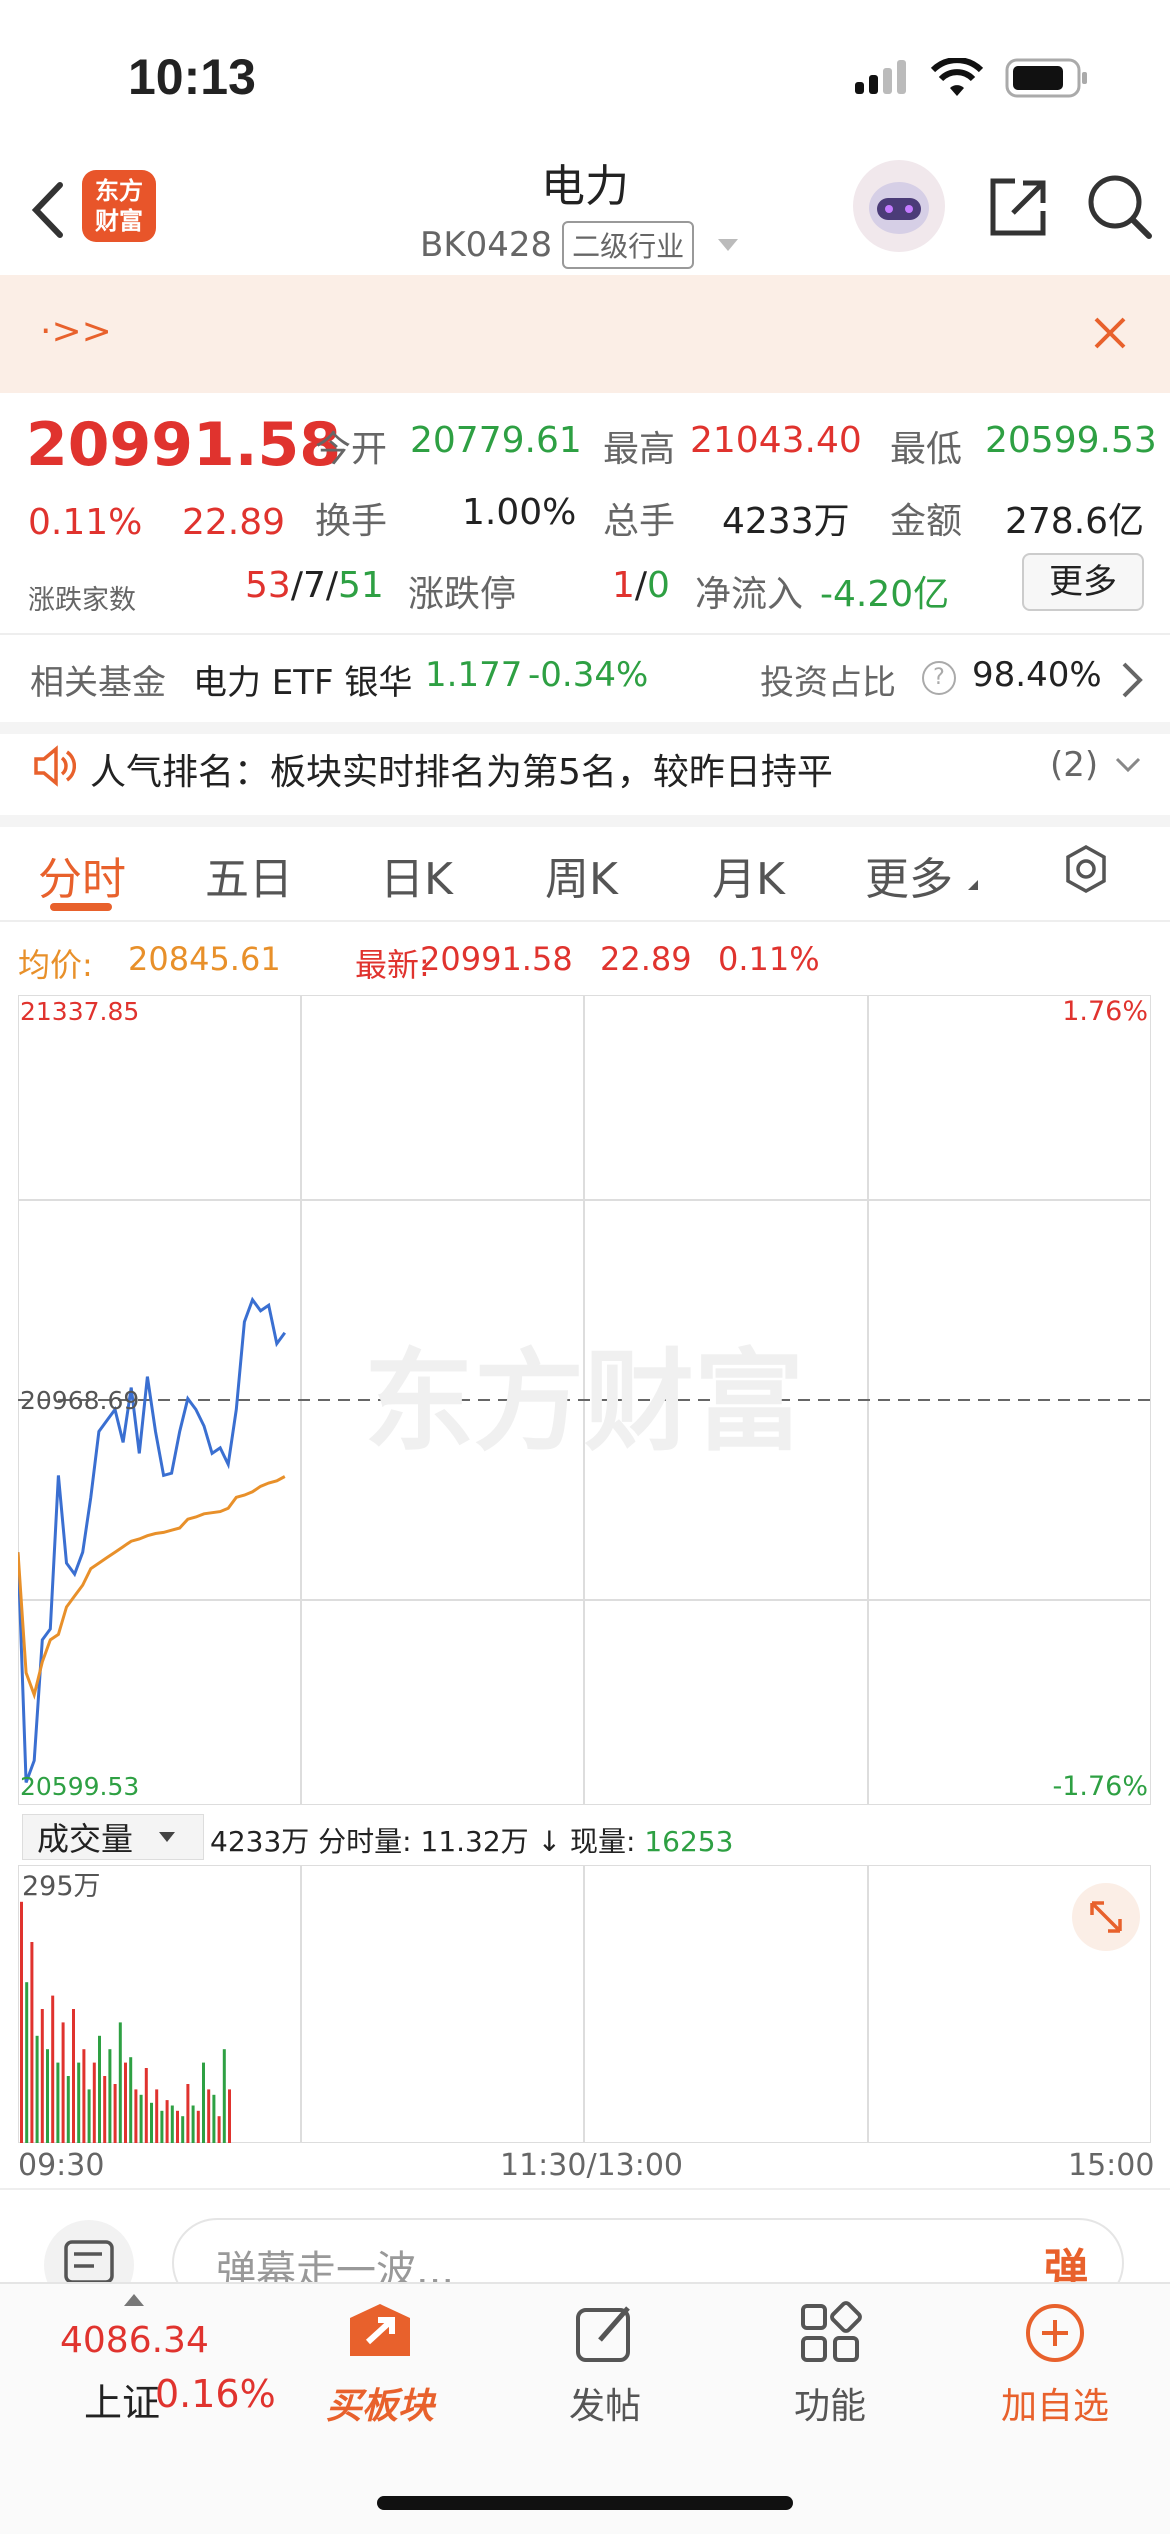 The height and width of the screenshot is (2534, 1170). I want to click on volume-value: 4233万, so click(786, 521).